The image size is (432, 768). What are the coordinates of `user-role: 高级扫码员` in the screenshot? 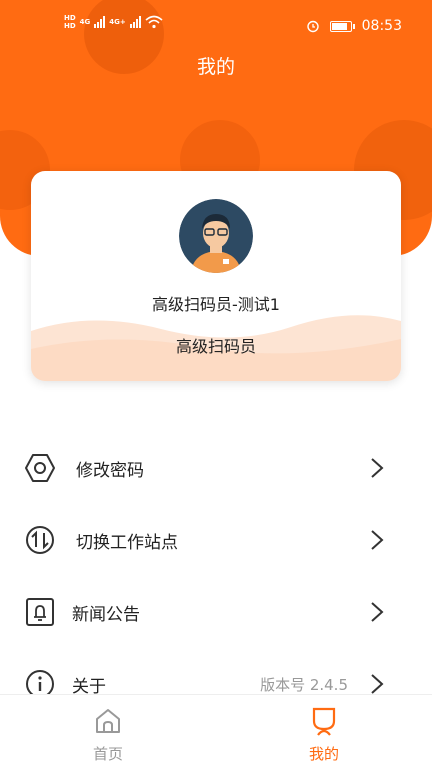 It's located at (215, 346).